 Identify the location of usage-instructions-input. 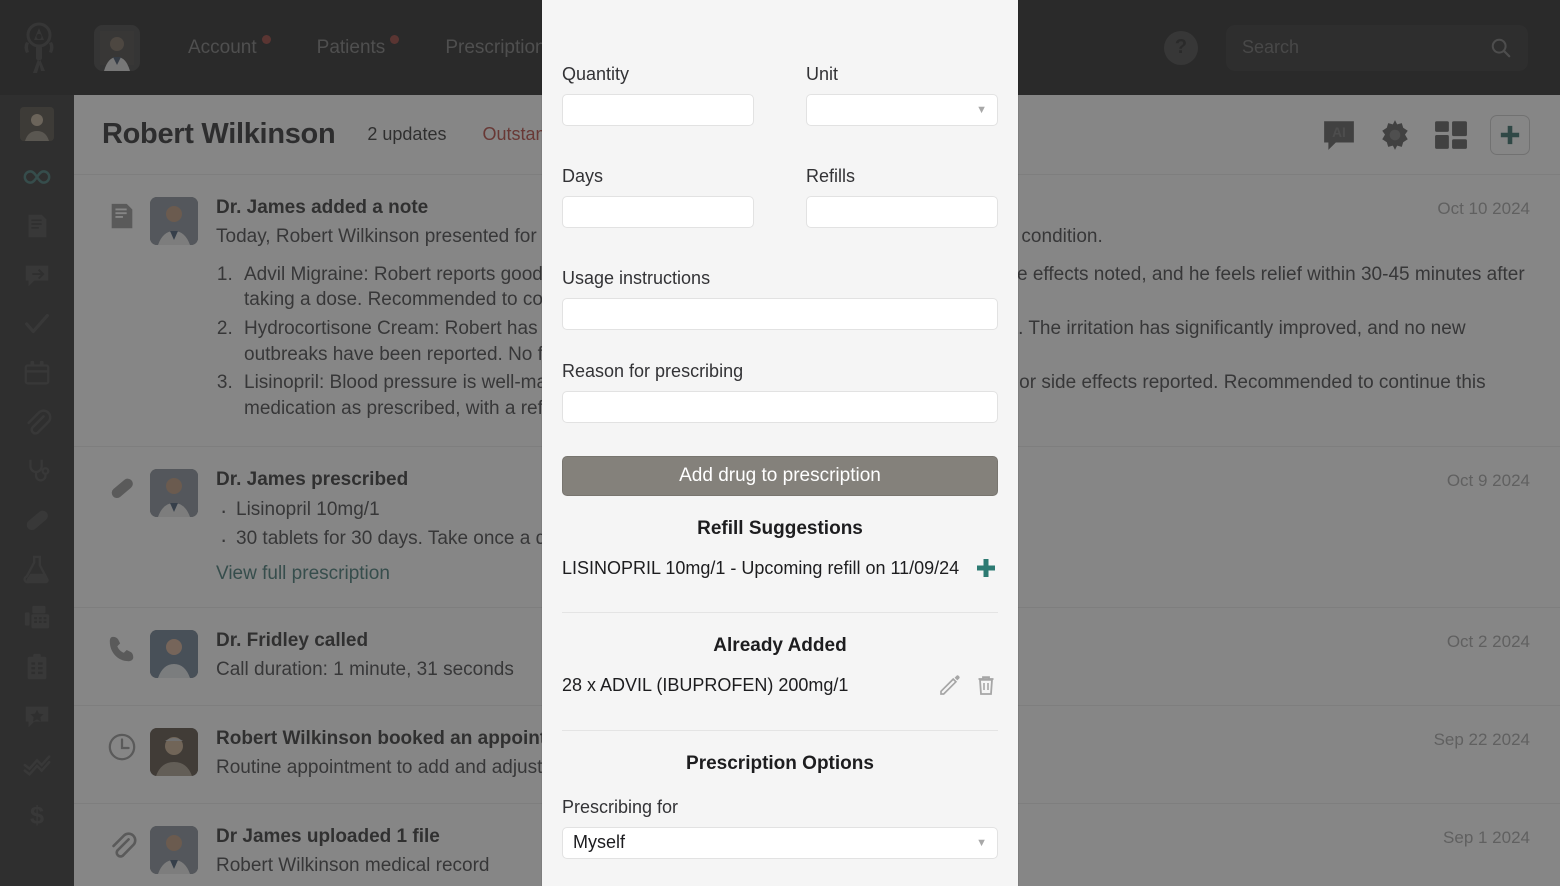
(780, 314).